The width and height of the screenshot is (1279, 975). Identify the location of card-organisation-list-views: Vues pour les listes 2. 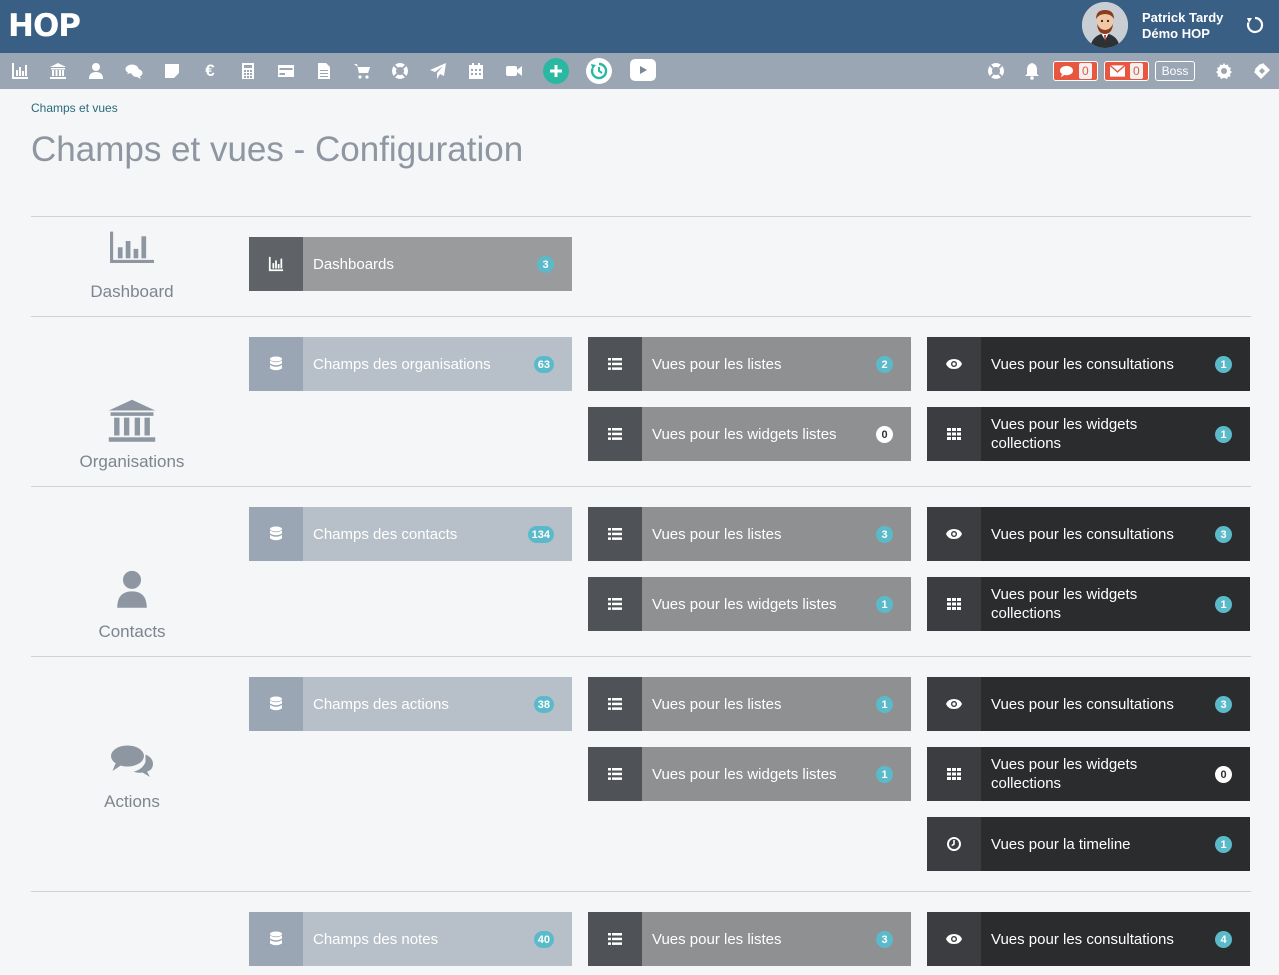
(749, 364).